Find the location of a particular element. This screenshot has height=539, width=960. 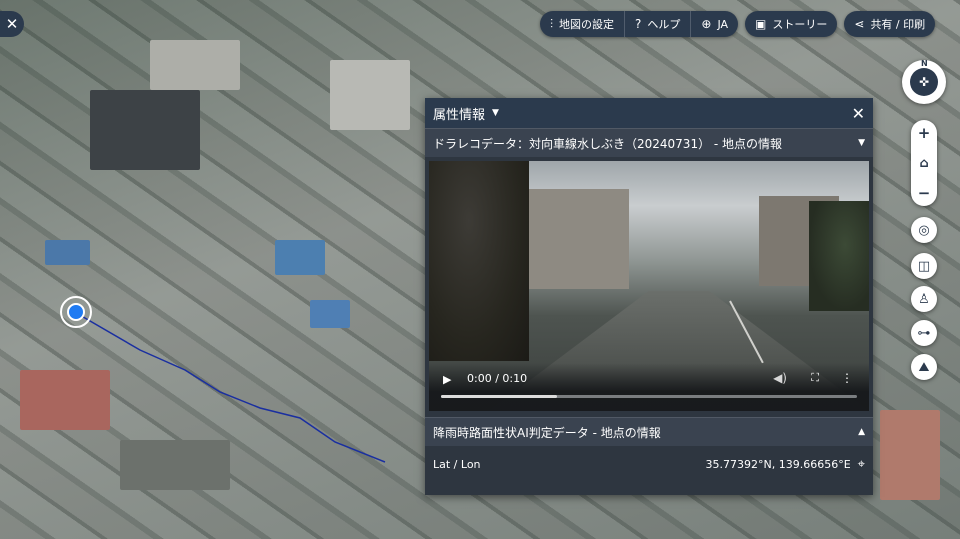

terrain-icon: ⛰ is located at coordinates (924, 367).